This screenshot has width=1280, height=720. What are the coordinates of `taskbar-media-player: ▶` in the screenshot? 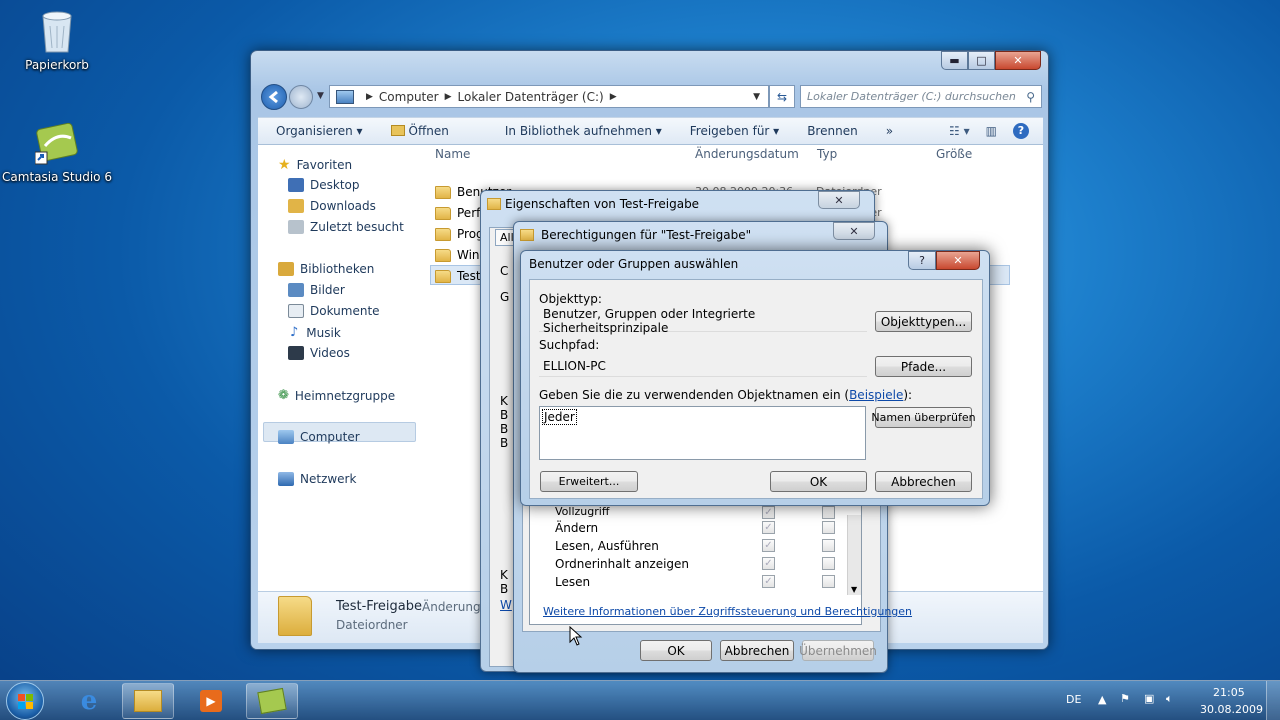 It's located at (211, 701).